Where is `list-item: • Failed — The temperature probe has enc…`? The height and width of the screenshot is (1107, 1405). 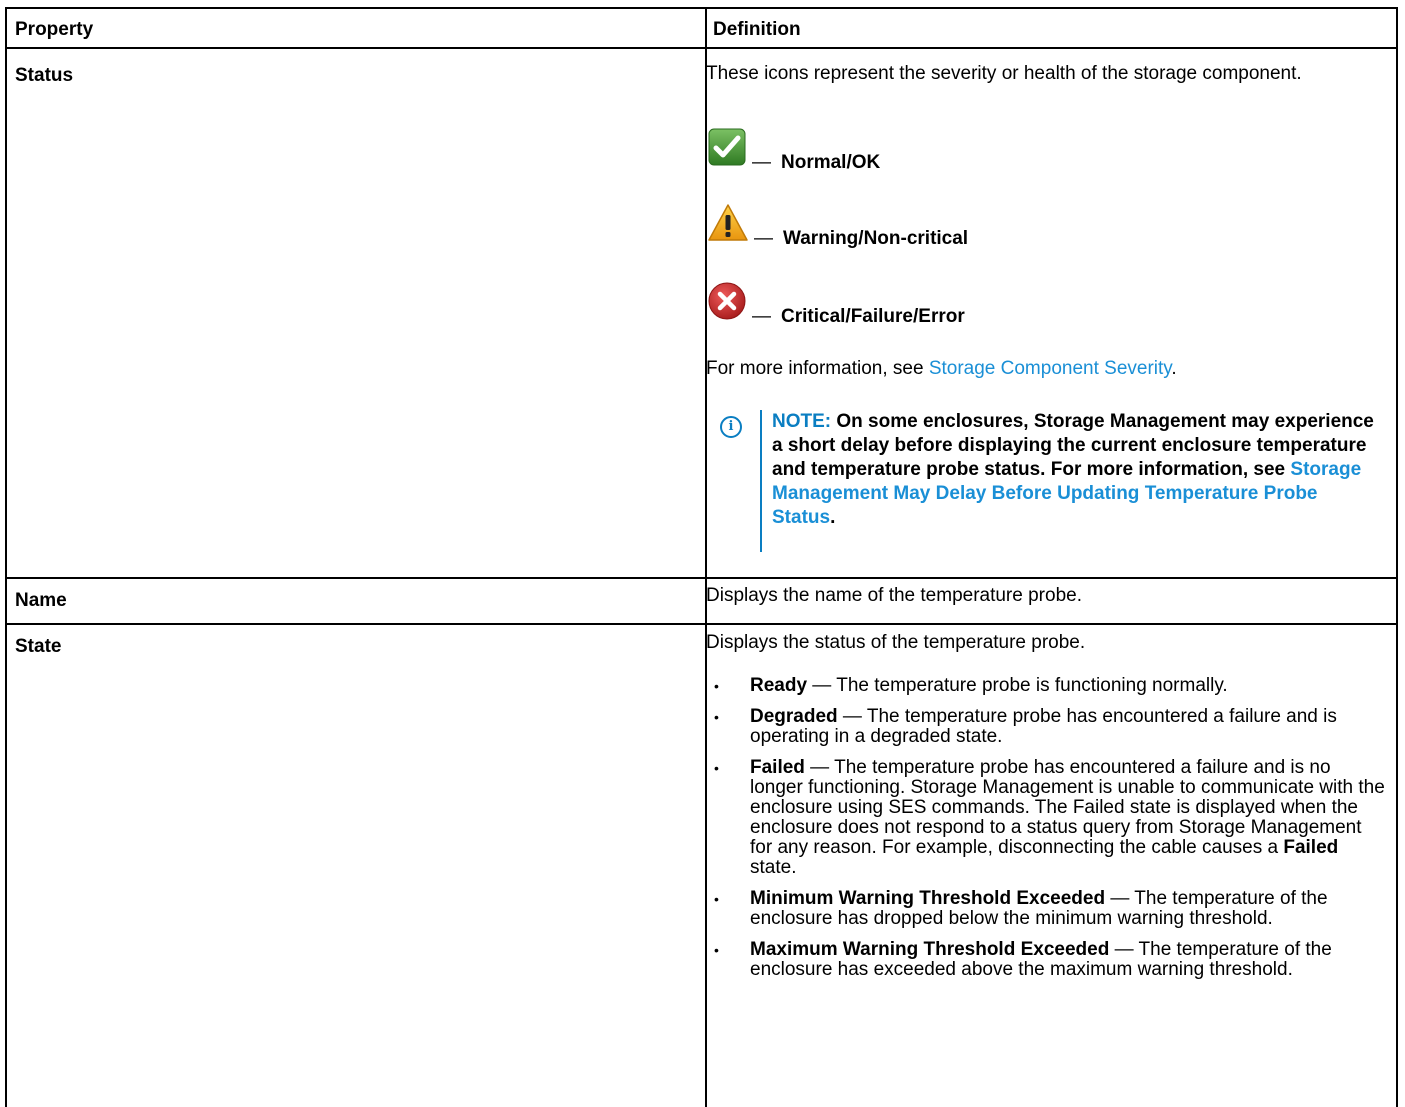
list-item: • Failed — The temperature probe has enc… is located at coordinates (1049, 817).